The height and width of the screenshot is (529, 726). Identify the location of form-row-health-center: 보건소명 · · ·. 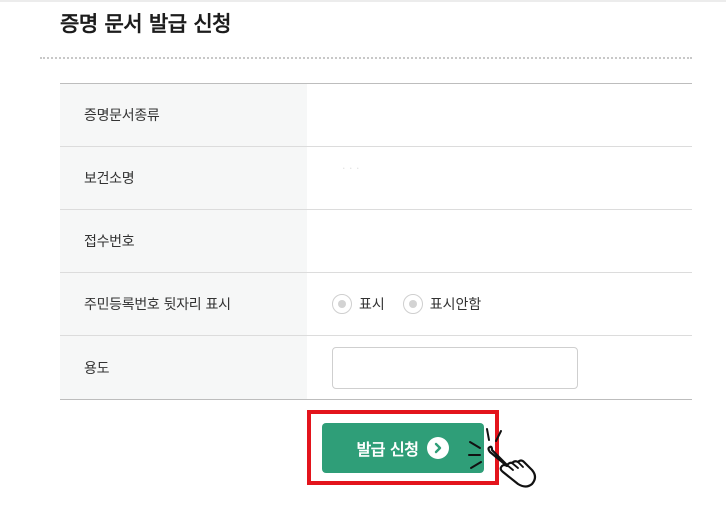
(376, 178).